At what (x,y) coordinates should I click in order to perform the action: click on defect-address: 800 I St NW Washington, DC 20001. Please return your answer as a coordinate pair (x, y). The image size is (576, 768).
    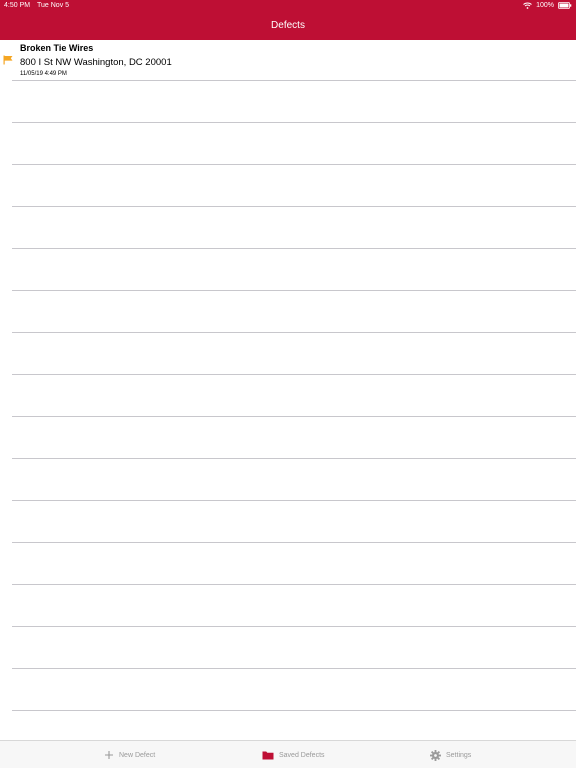
    Looking at the image, I should click on (96, 62).